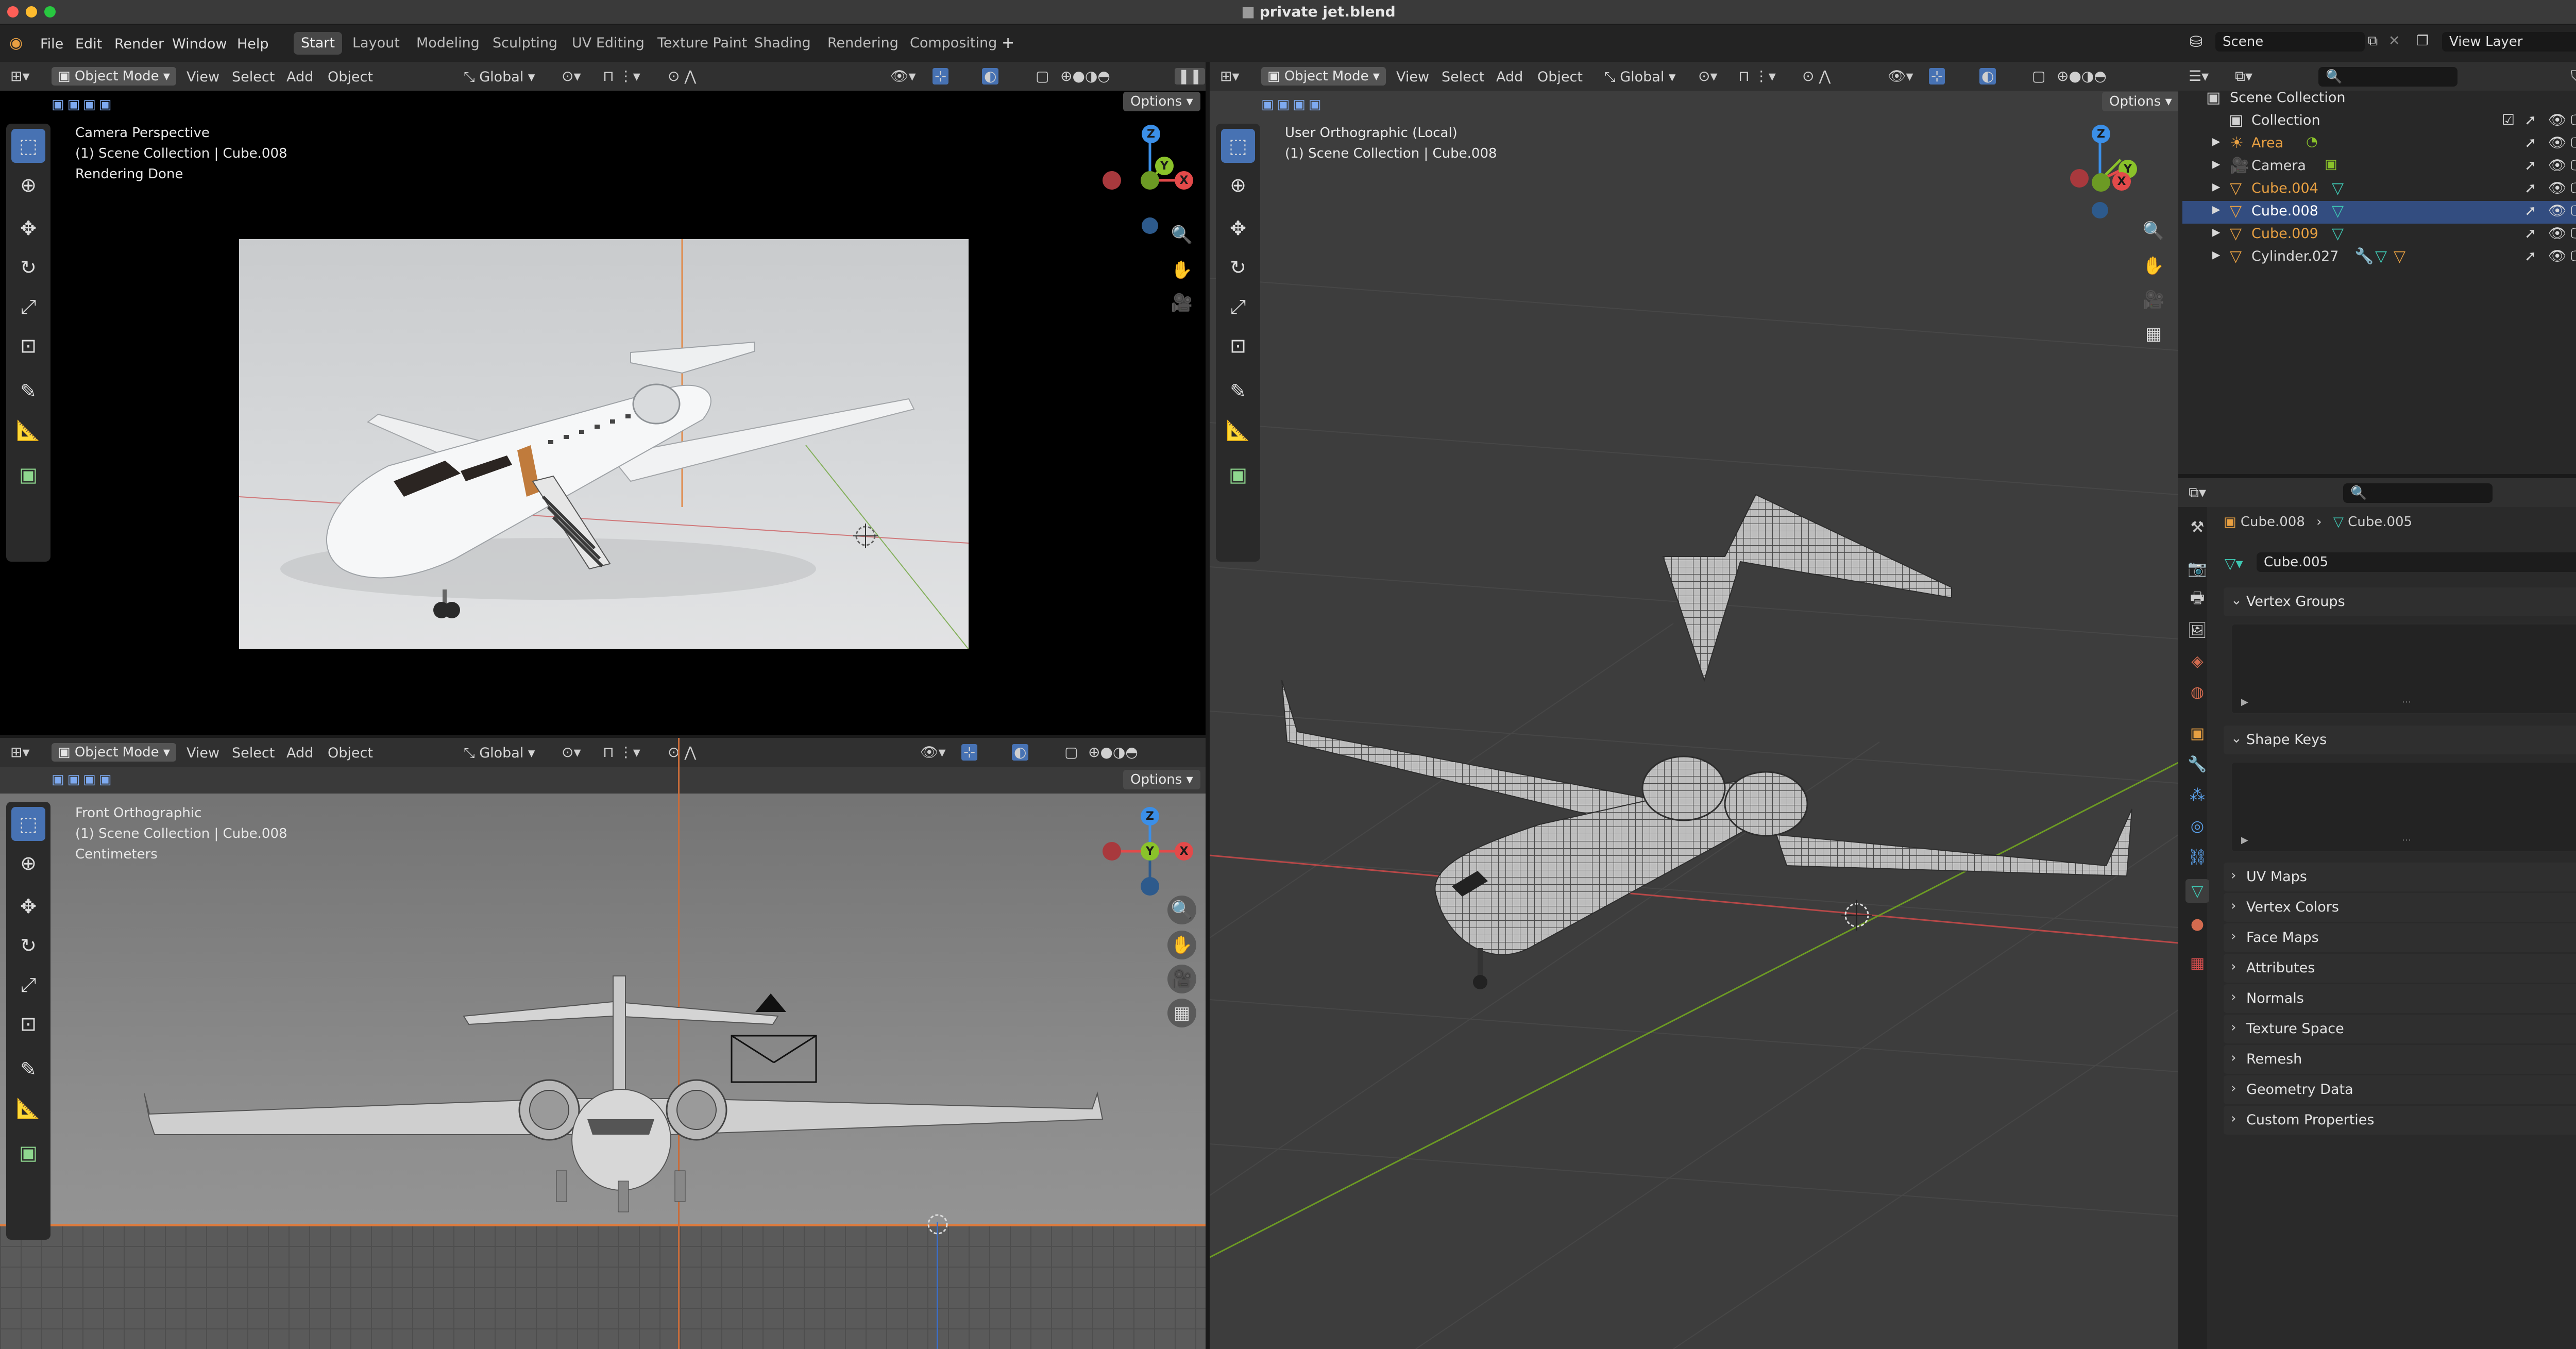  What do you see at coordinates (28, 267) in the screenshot?
I see `rotate-tool-icon: ↻` at bounding box center [28, 267].